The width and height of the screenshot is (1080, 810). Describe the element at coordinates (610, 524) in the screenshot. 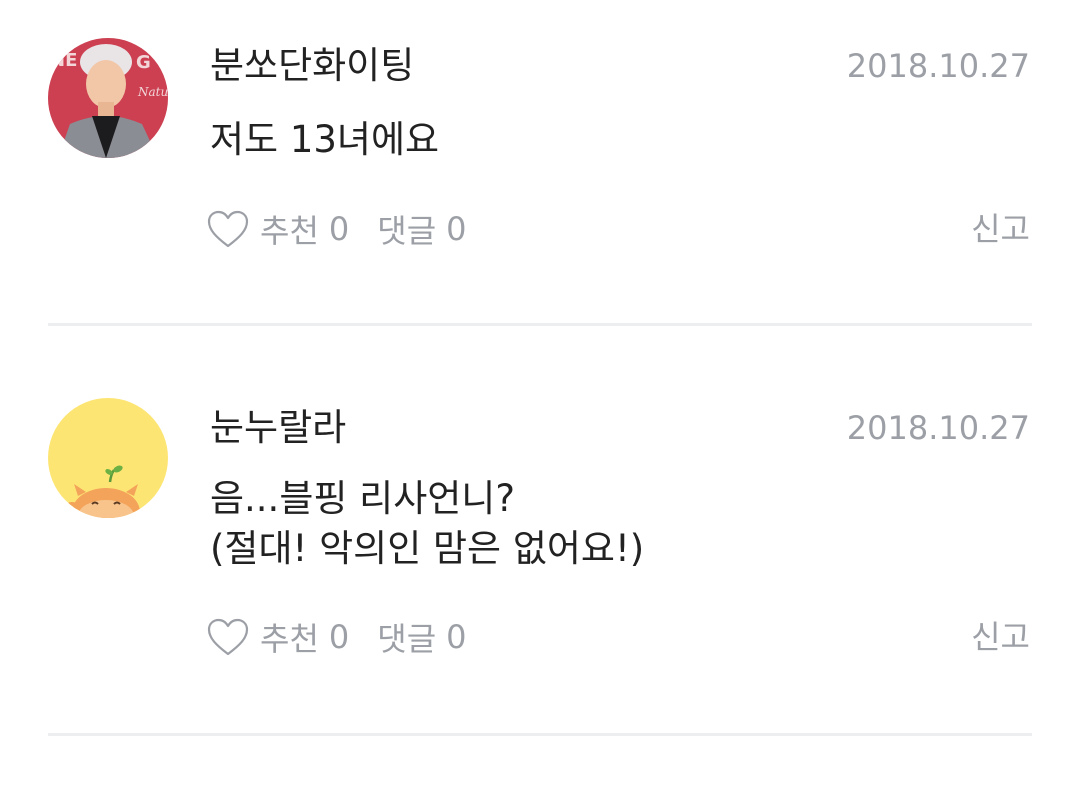

I see `comment-text: 음...블핑 리사언니? (절대! 악의인 맘은 없어요!)` at that location.